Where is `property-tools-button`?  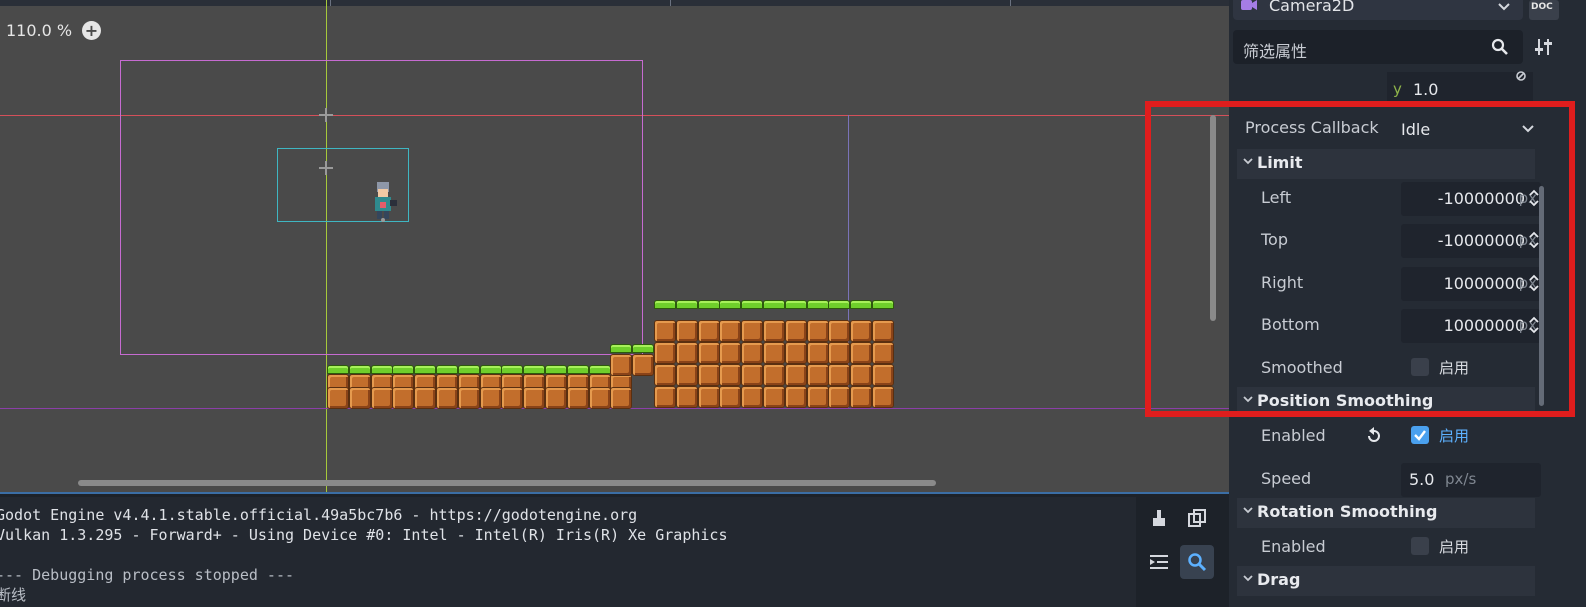 property-tools-button is located at coordinates (1544, 47).